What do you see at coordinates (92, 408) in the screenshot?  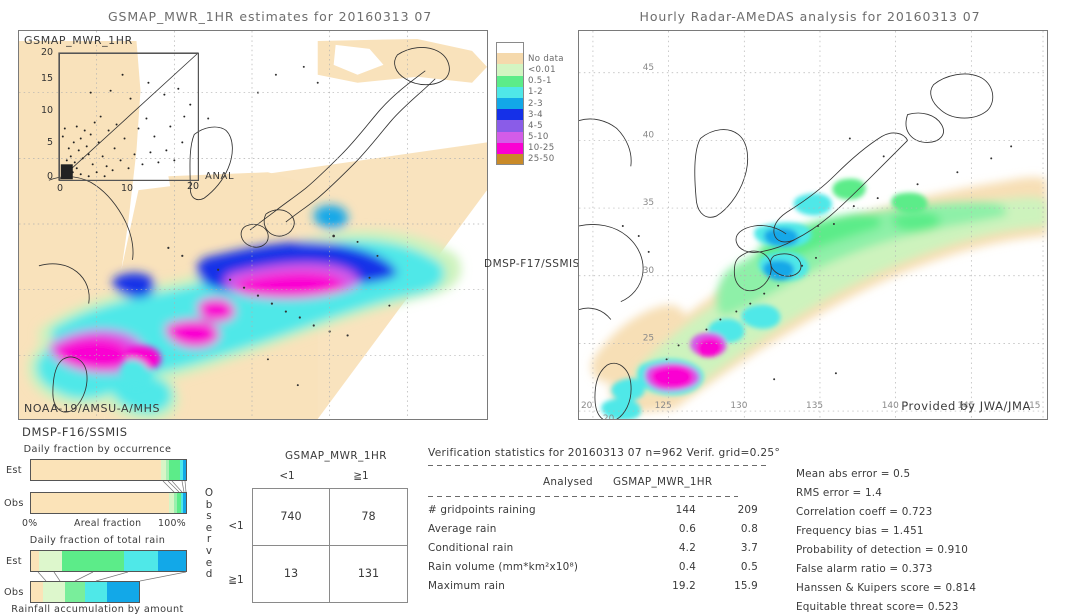 I see `left-map-sensor-label: NOAA-19/AMSU-A/MHS` at bounding box center [92, 408].